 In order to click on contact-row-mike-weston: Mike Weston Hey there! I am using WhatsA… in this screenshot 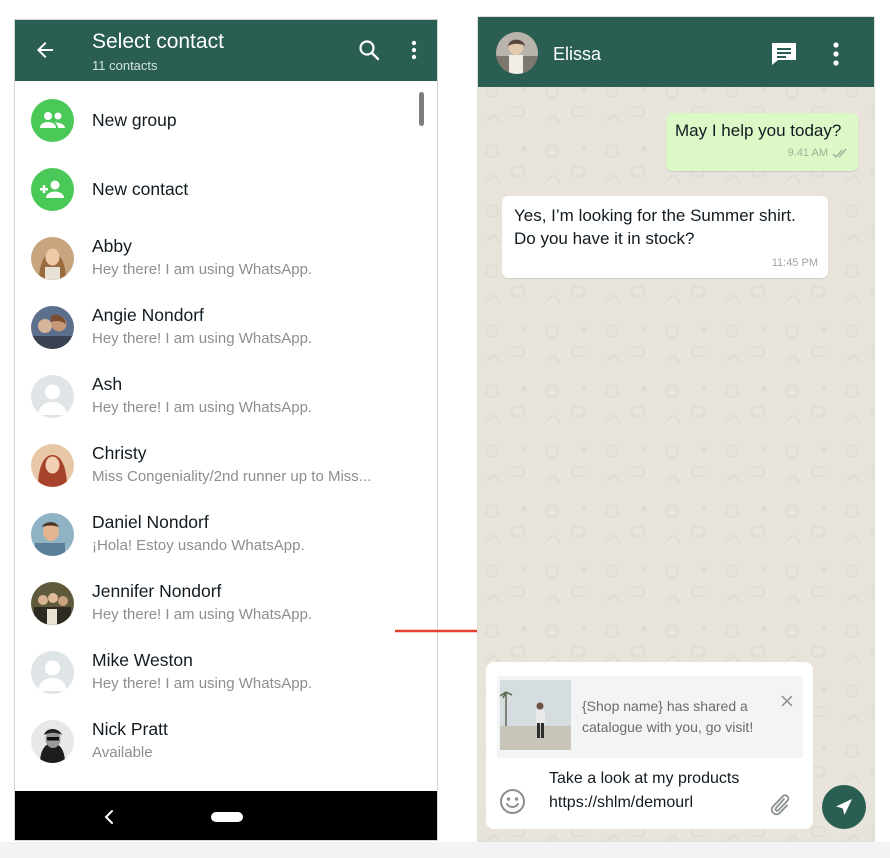, I will do `click(226, 672)`.